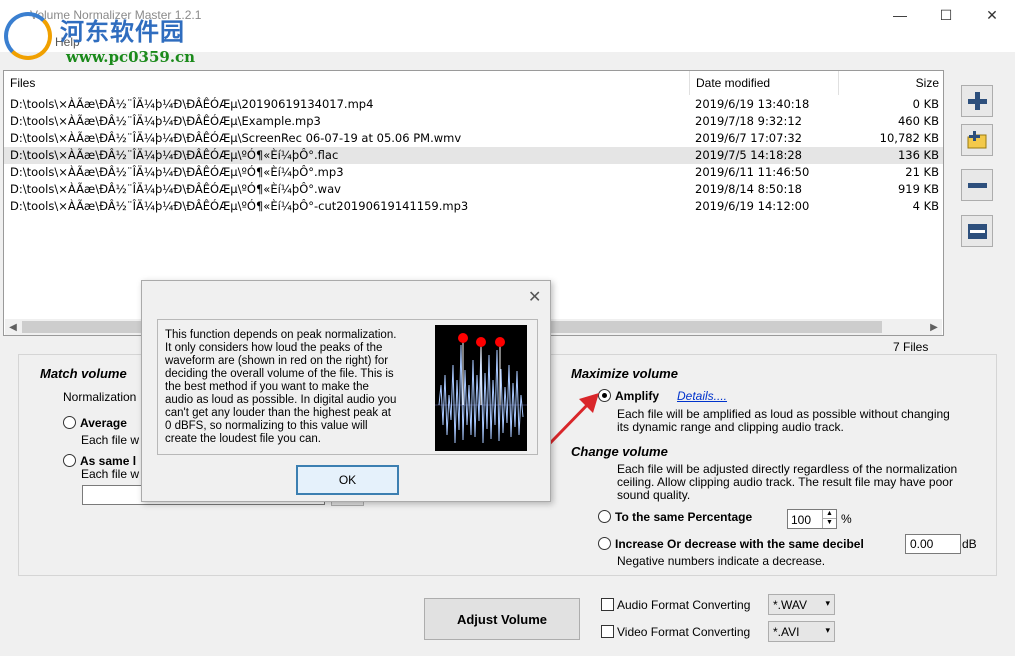 Image resolution: width=1015 pixels, height=656 pixels. I want to click on scroll-right-icon: ▶, so click(934, 327).